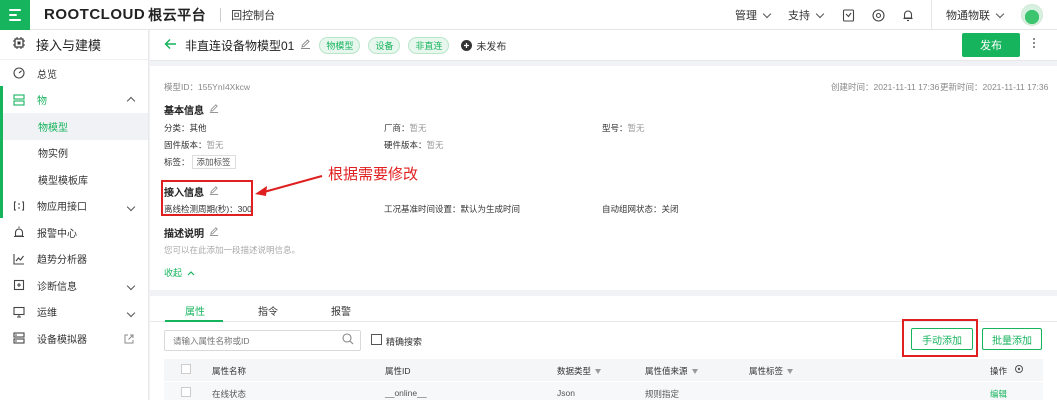 The image size is (1057, 400). I want to click on table-header: 属性名称 属性ID 数据类型 属性值来源 属性标签 操作, so click(603, 370).